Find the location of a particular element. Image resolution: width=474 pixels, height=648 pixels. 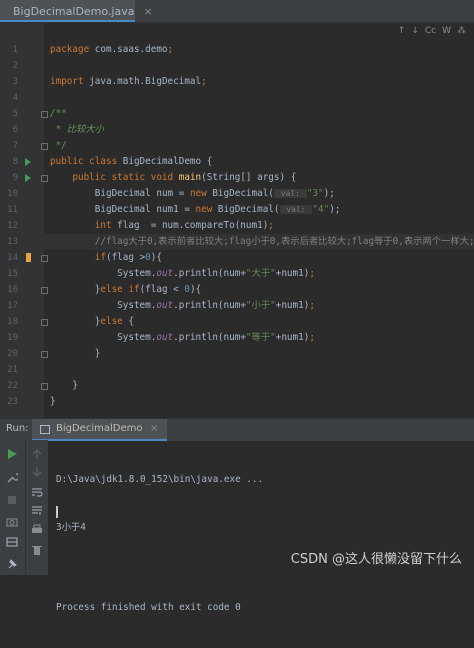

tab-bigdecimaldemo-java: BigDecimalDemo.java × is located at coordinates (76, 11).